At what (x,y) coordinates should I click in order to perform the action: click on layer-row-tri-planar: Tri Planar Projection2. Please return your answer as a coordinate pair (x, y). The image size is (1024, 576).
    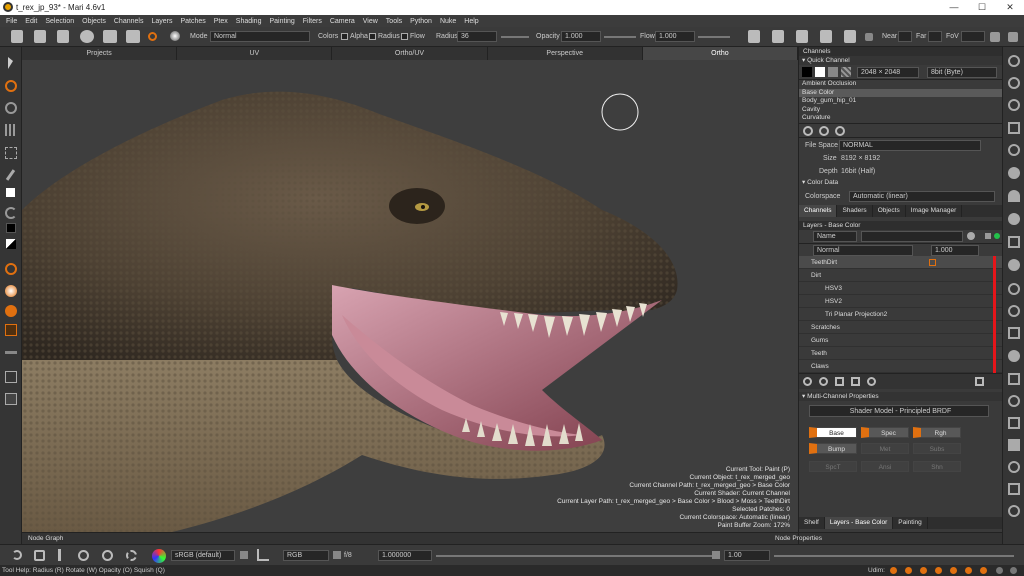
    Looking at the image, I should click on (900, 314).